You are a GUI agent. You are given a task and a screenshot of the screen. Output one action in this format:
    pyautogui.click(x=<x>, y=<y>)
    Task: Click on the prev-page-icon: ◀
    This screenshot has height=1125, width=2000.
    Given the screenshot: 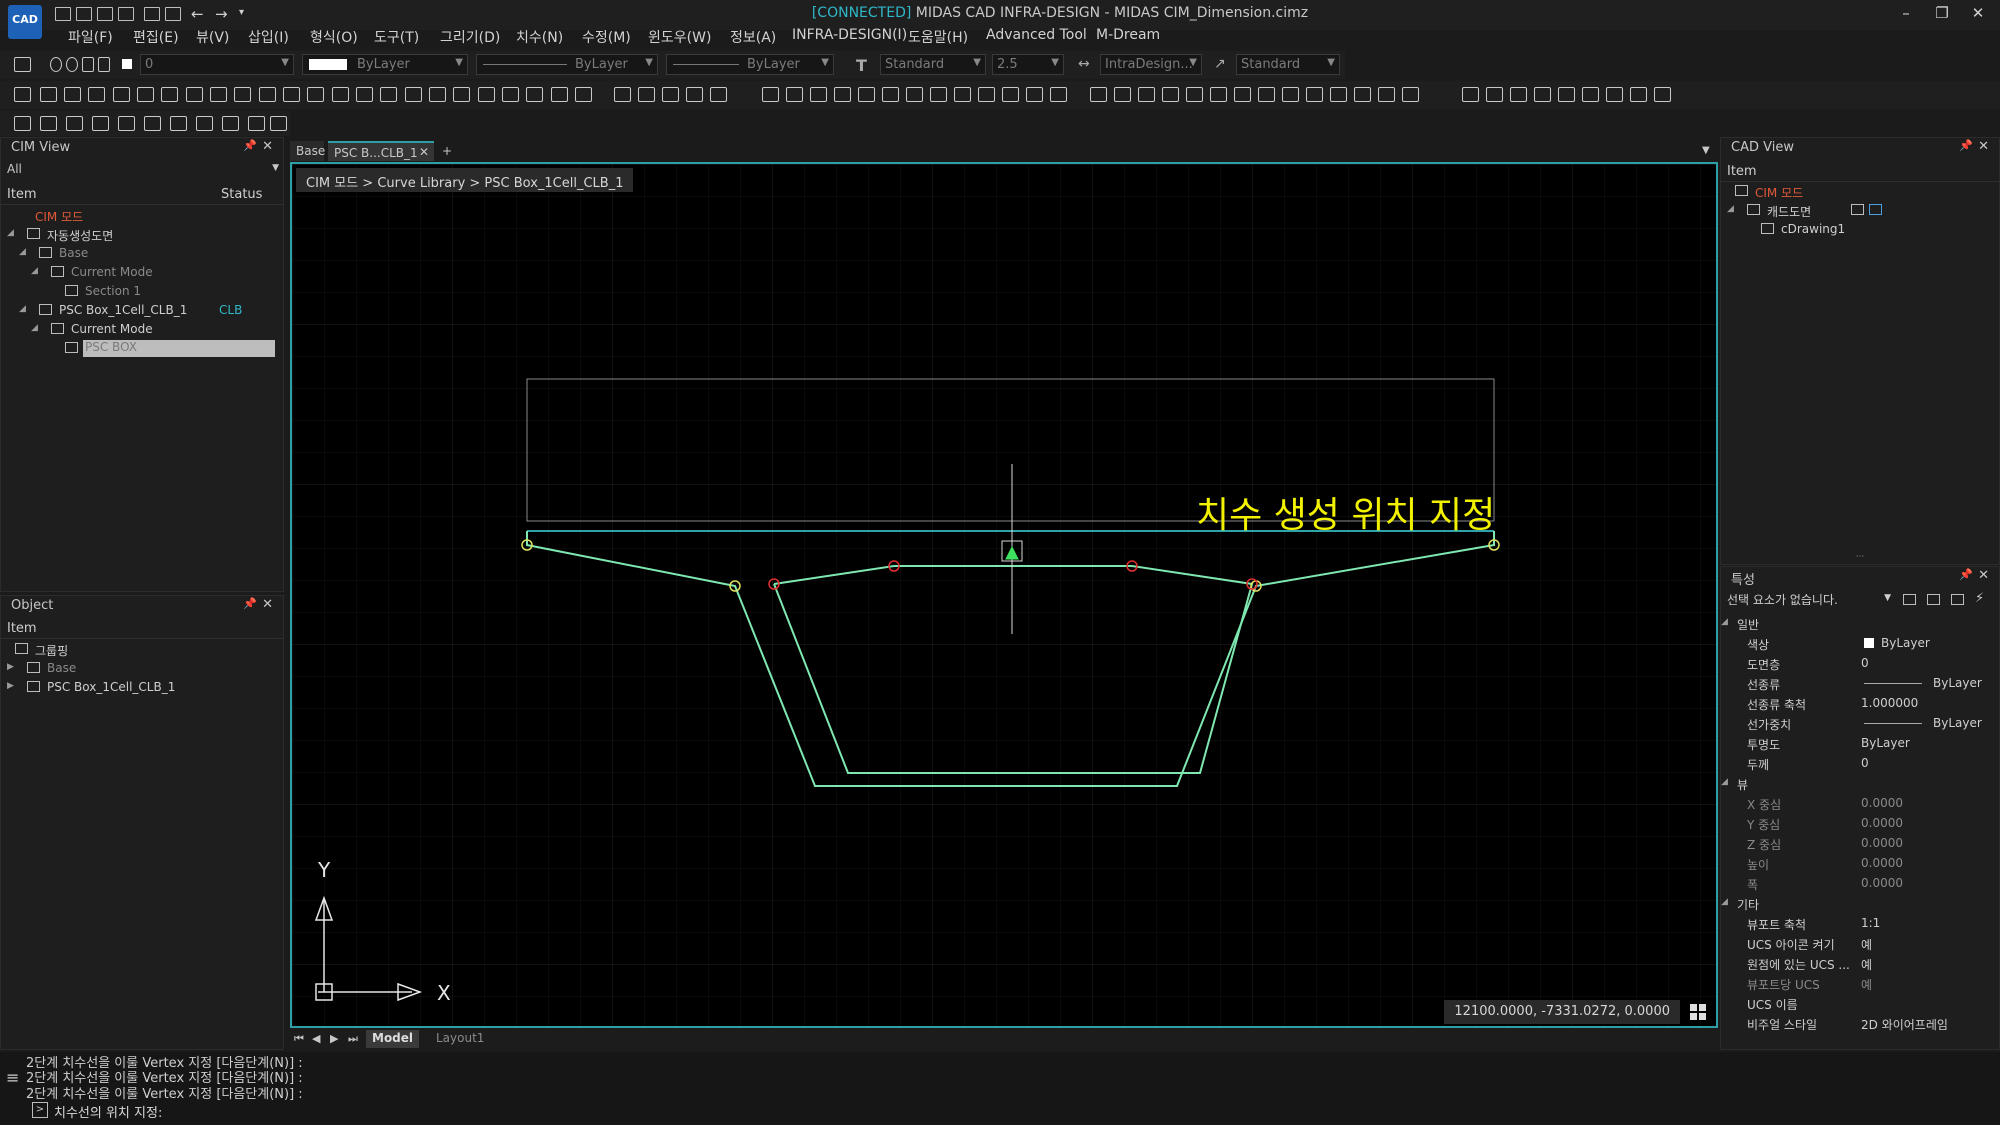 What is the action you would take?
    pyautogui.click(x=316, y=1038)
    